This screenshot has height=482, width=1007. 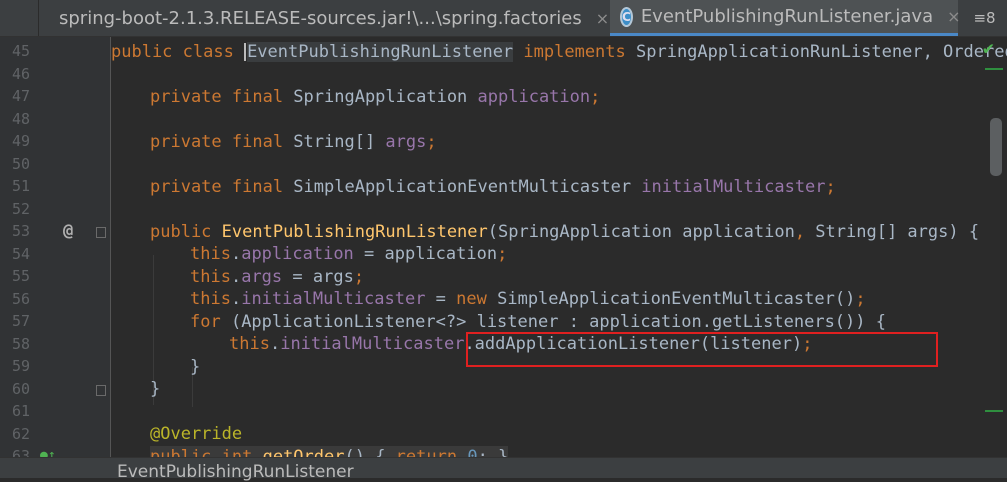 I want to click on code-line-55: this.args = args;, so click(x=277, y=277).